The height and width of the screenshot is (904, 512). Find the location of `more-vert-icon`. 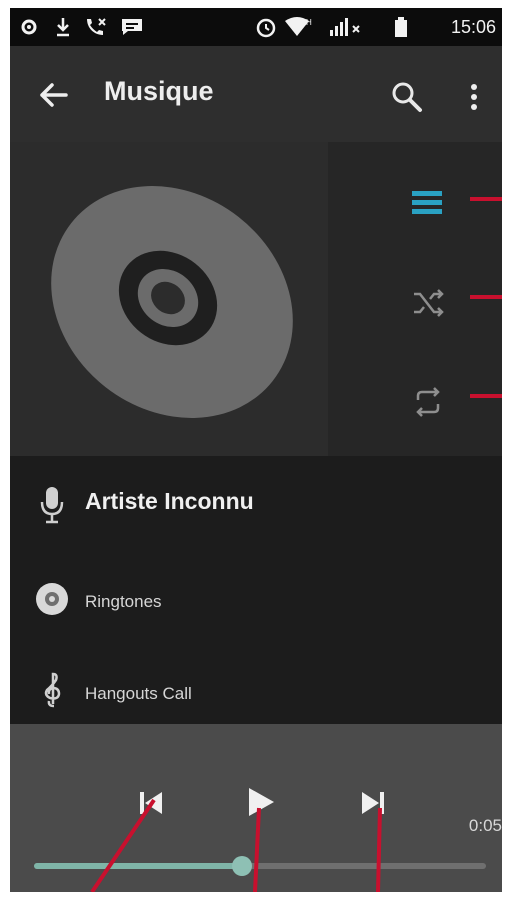

more-vert-icon is located at coordinates (474, 97).